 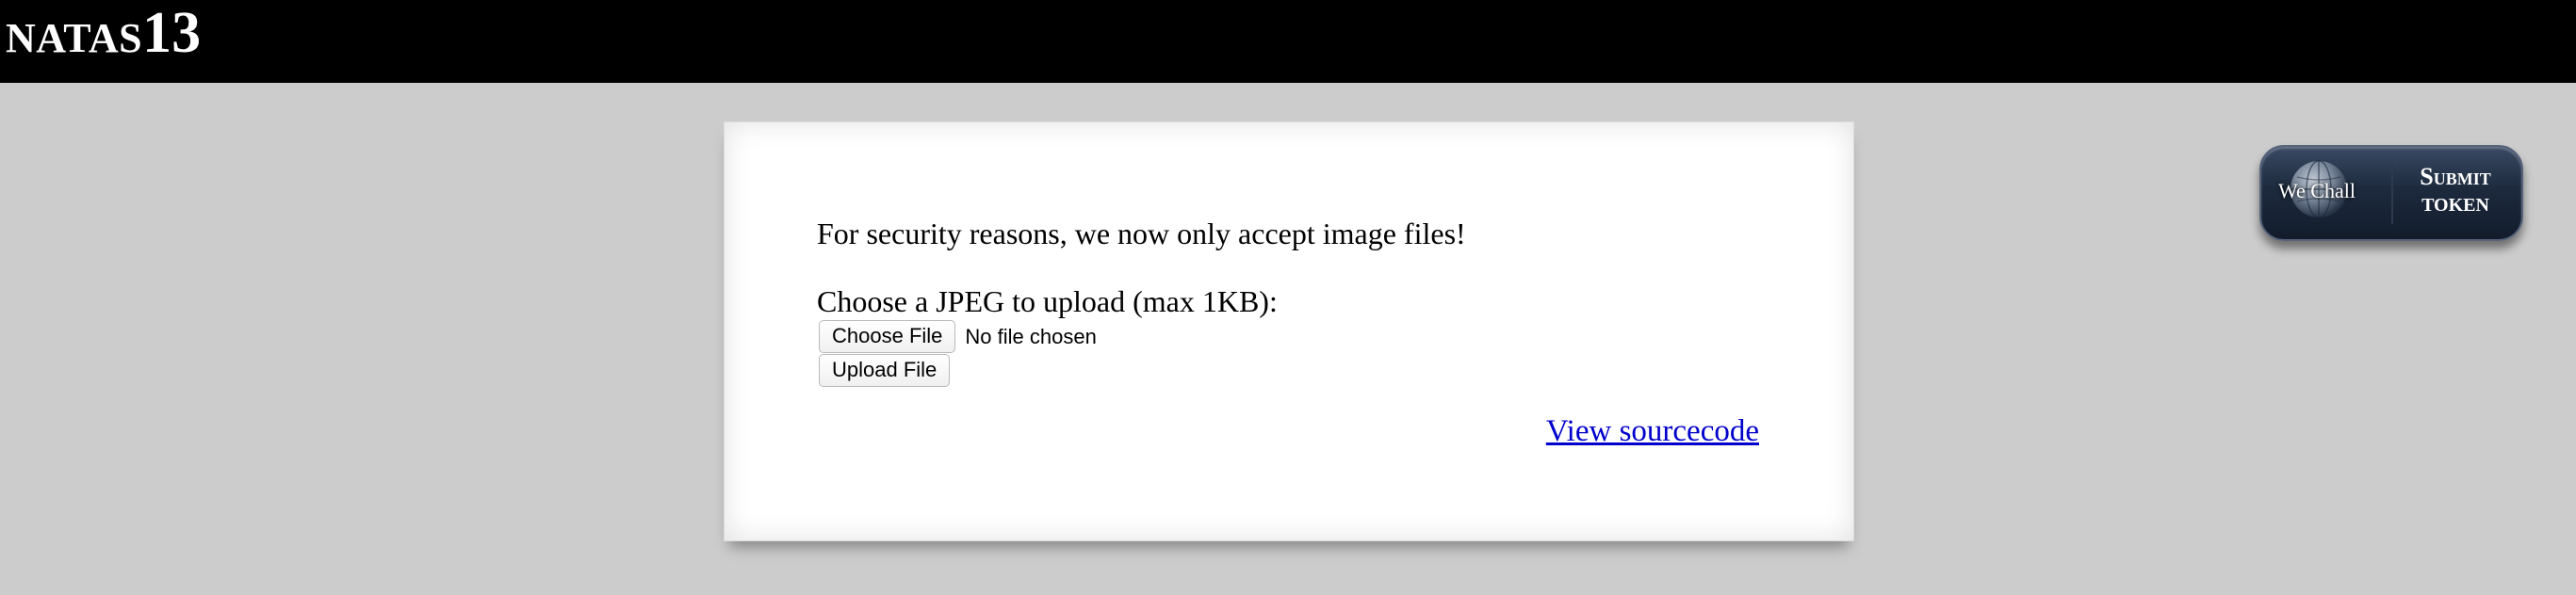 What do you see at coordinates (1031, 336) in the screenshot?
I see `no-file-chosen-text: No file chosen` at bounding box center [1031, 336].